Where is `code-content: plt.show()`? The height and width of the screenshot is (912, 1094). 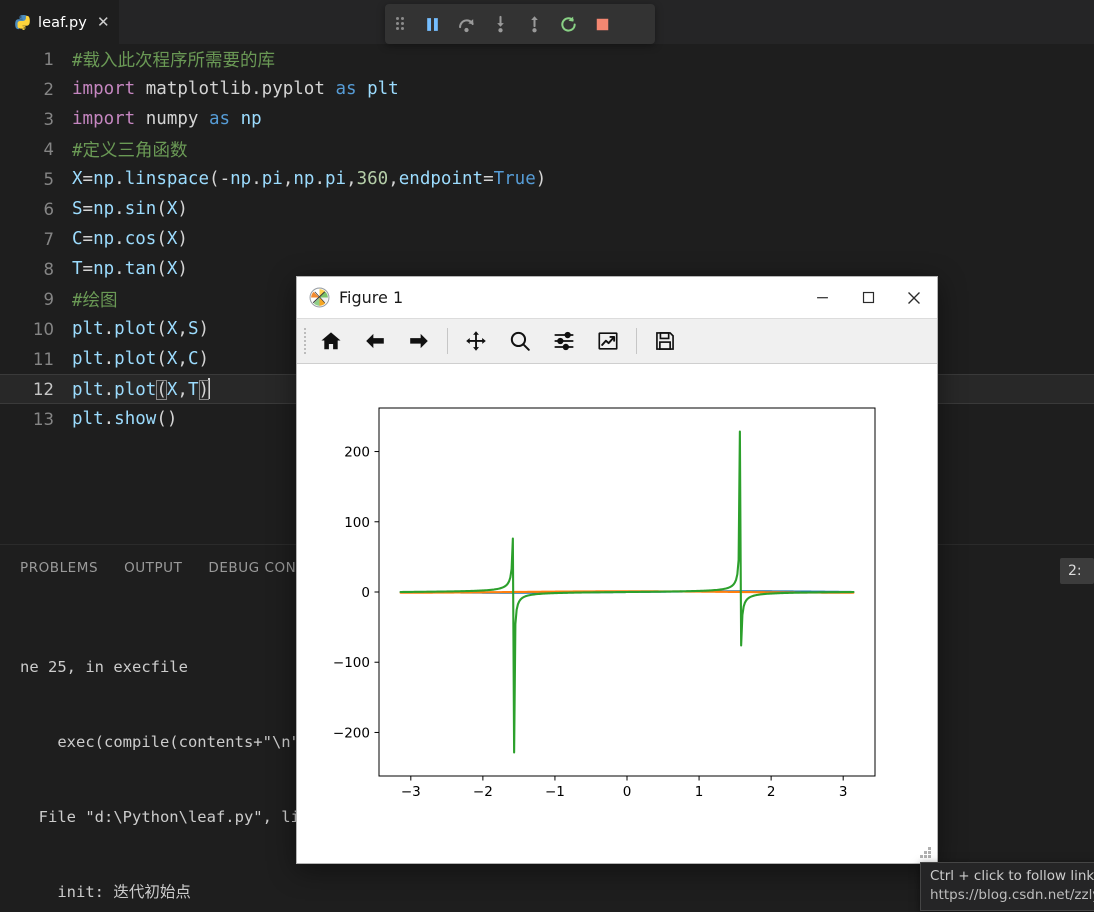 code-content: plt.show() is located at coordinates (125, 419).